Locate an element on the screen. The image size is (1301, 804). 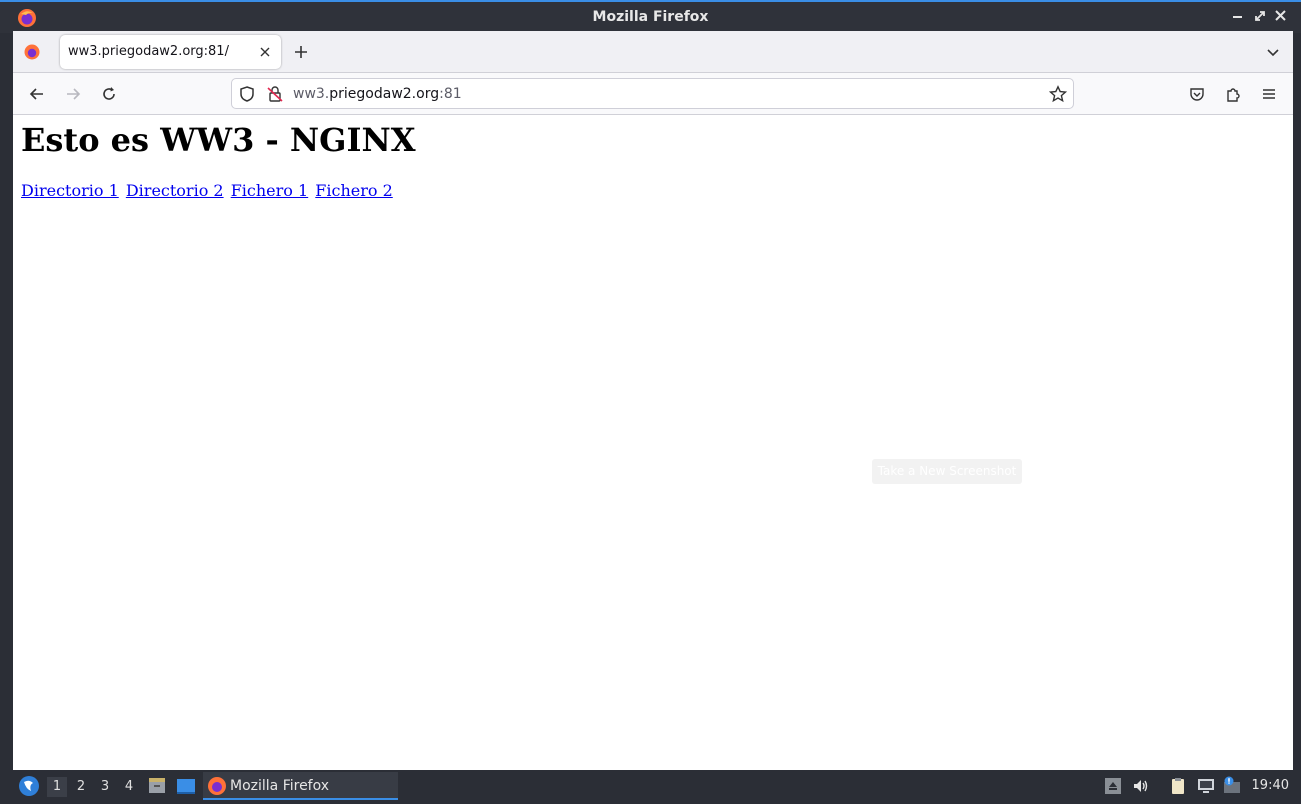
page-heading: Esto es WW3 - NGINX is located at coordinates (218, 140).